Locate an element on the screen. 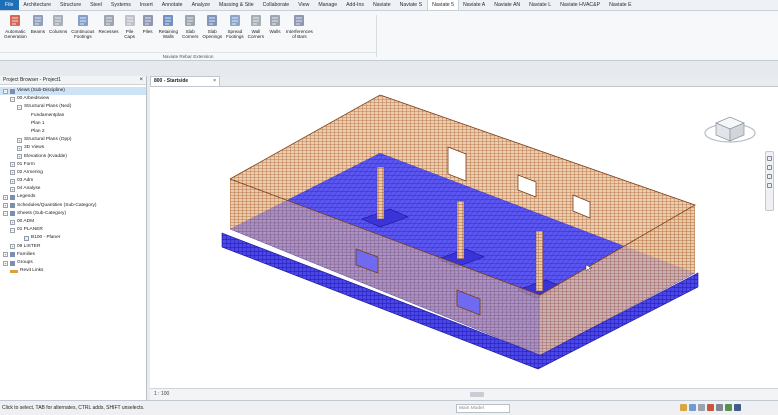 Image resolution: width=778 pixels, height=415 pixels. tree-node: Revit Links is located at coordinates (73, 271).